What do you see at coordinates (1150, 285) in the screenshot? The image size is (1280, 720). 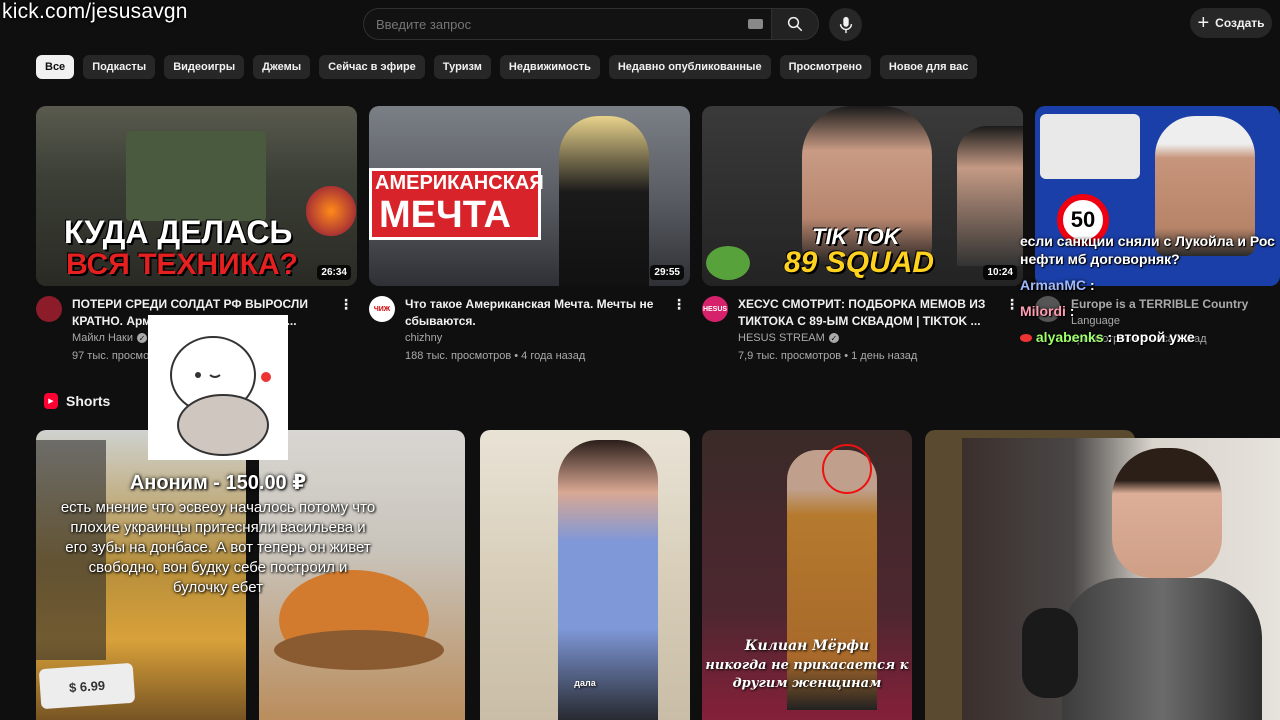 I see `chat-message: ArmanMC :` at bounding box center [1150, 285].